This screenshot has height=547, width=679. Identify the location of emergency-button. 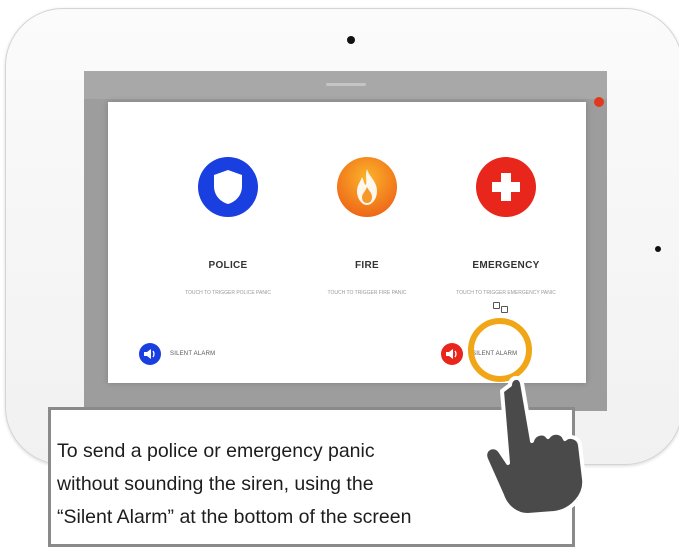
(506, 187).